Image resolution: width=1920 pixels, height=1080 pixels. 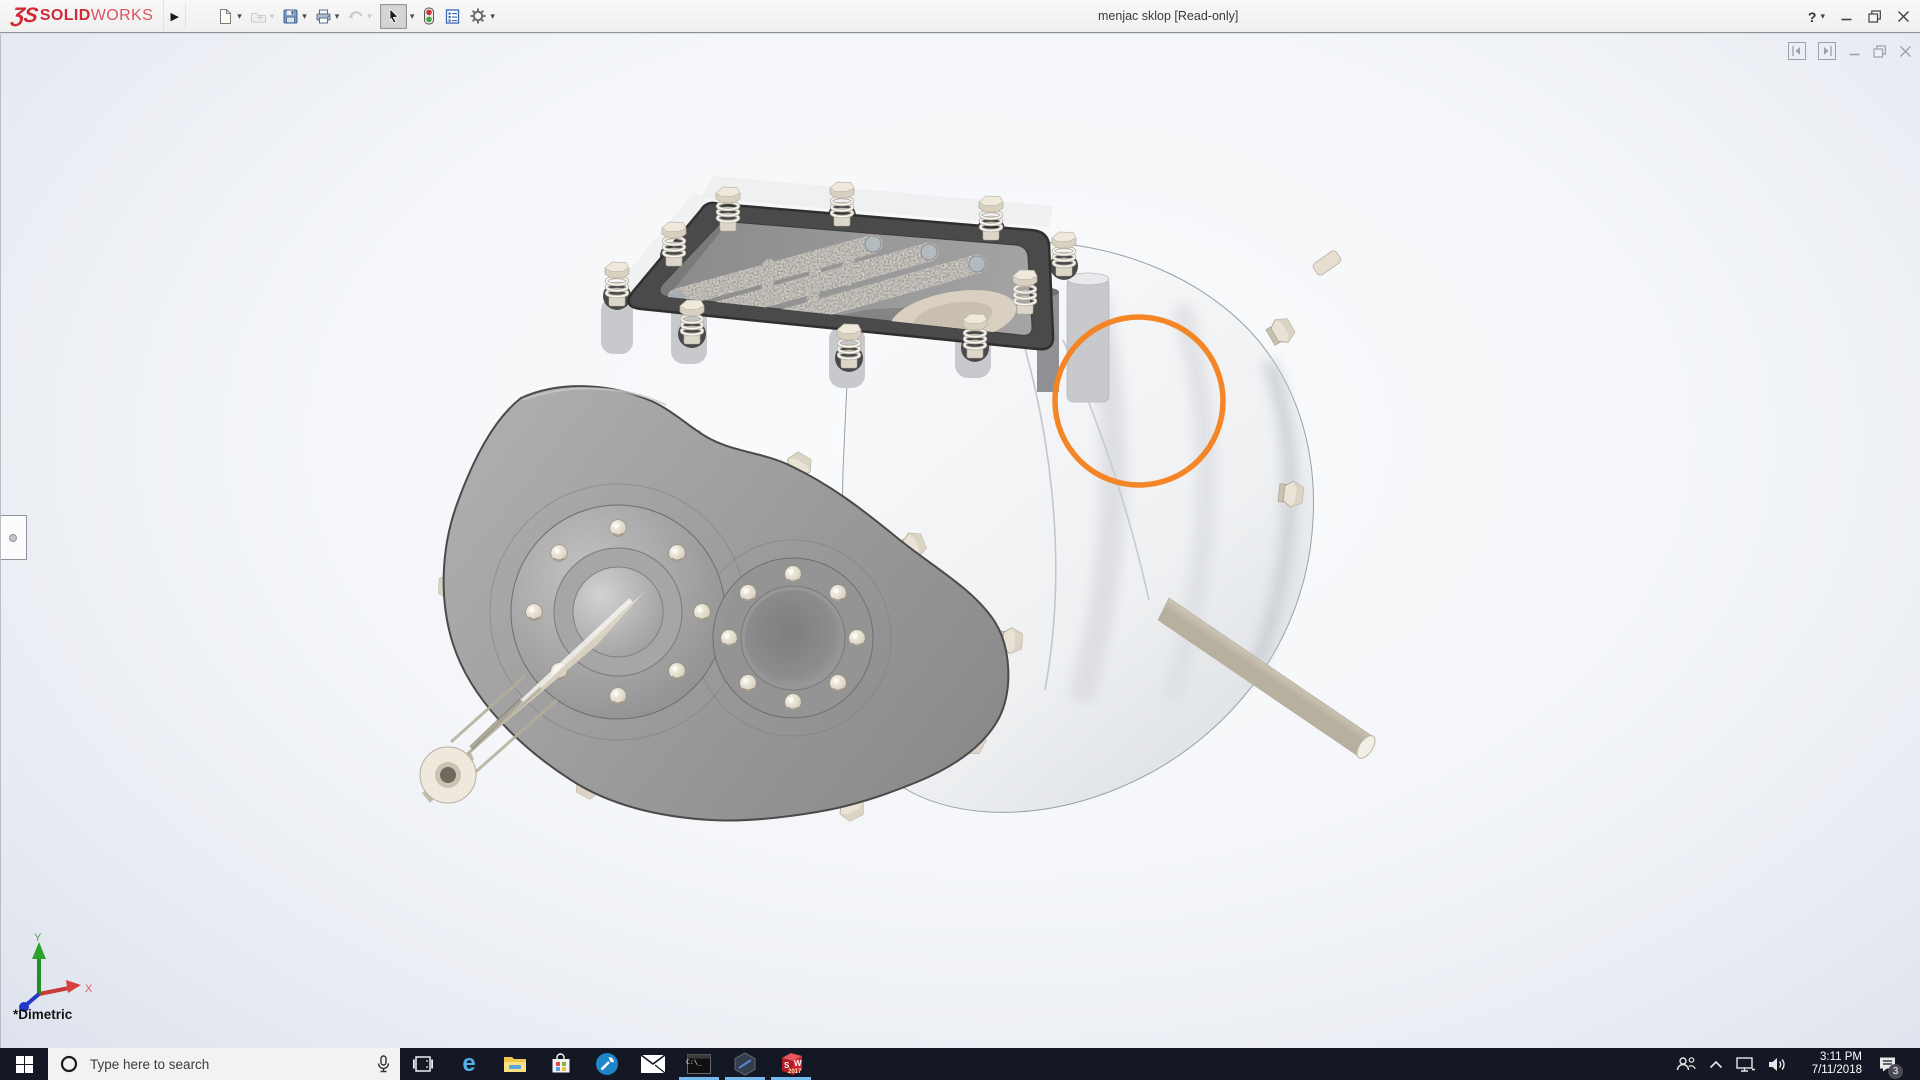 I want to click on taskbar-app-solidworks: S W 2017, so click(x=791, y=1064).